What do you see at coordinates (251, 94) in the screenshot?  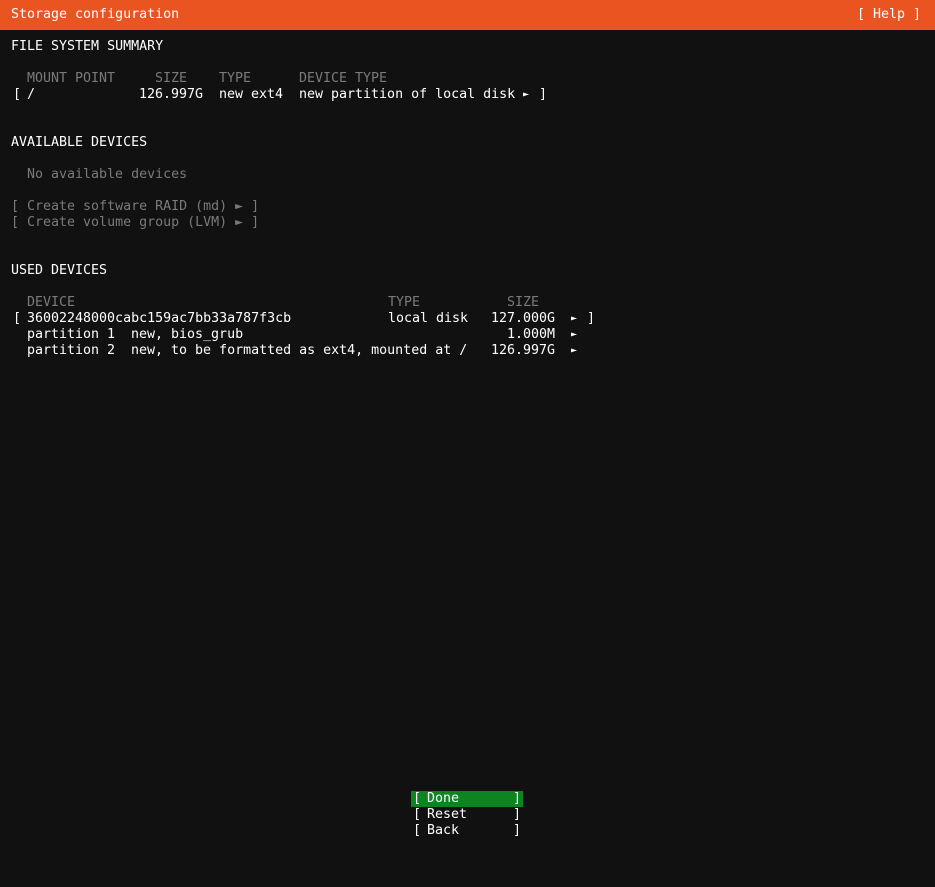 I see `type-value: new ext4` at bounding box center [251, 94].